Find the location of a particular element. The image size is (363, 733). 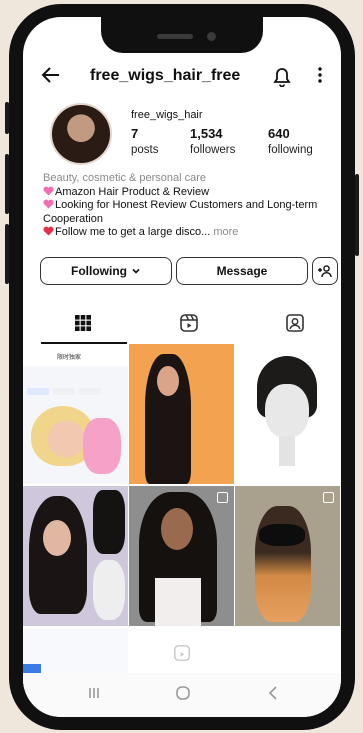

bio-line-3: Follow me to get a large disco... more is located at coordinates (188, 233).